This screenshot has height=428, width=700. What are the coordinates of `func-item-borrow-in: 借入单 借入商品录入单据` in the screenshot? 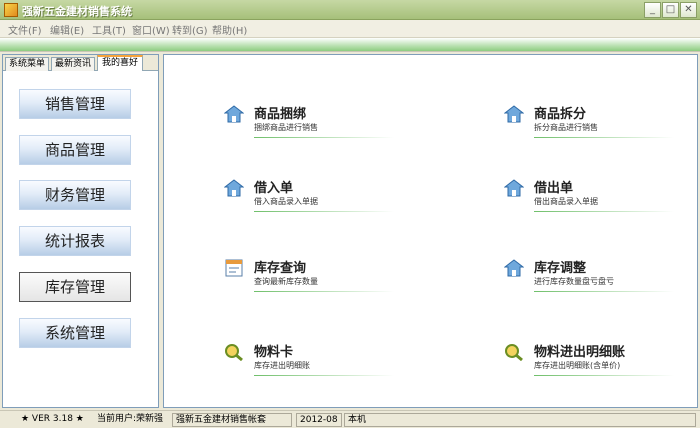 It's located at (314, 199).